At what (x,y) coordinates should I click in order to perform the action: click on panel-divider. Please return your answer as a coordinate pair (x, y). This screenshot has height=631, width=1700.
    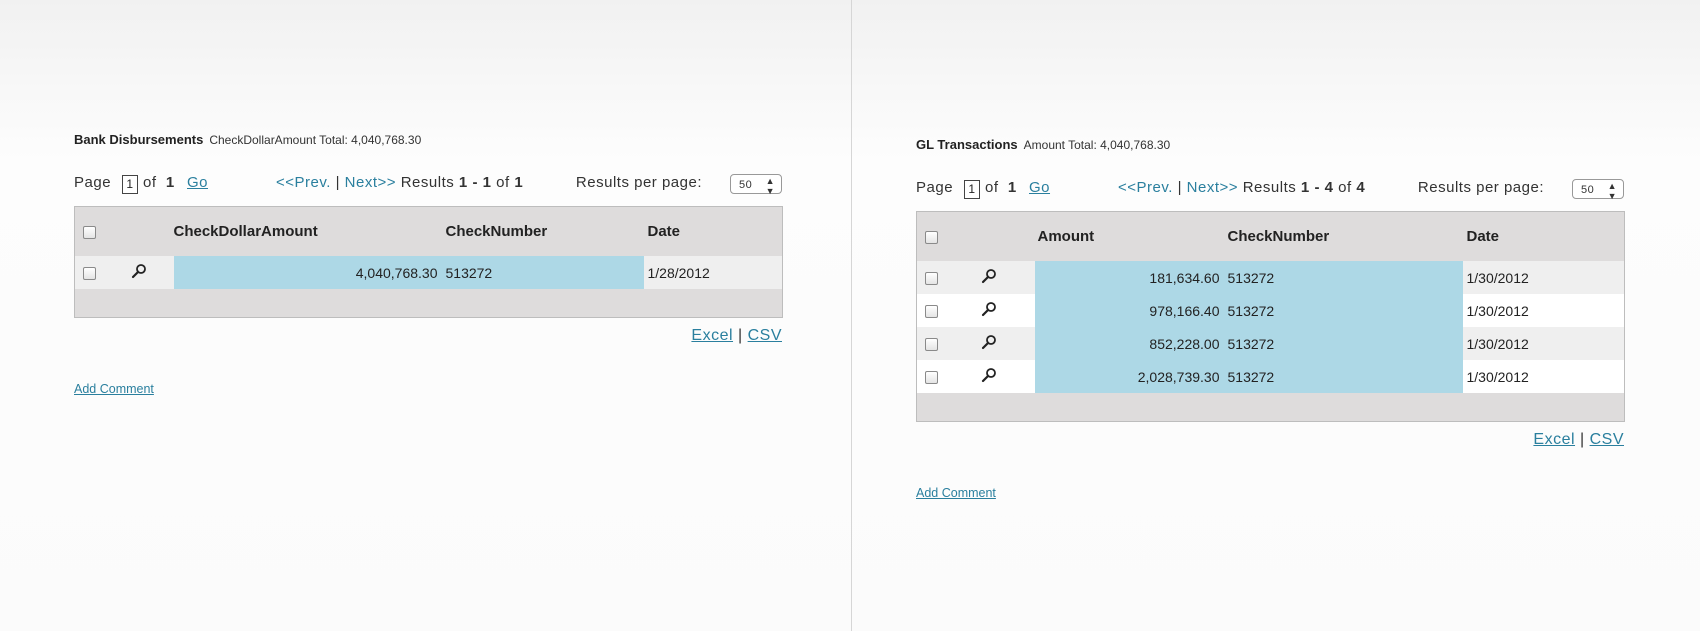
    Looking at the image, I should click on (851, 315).